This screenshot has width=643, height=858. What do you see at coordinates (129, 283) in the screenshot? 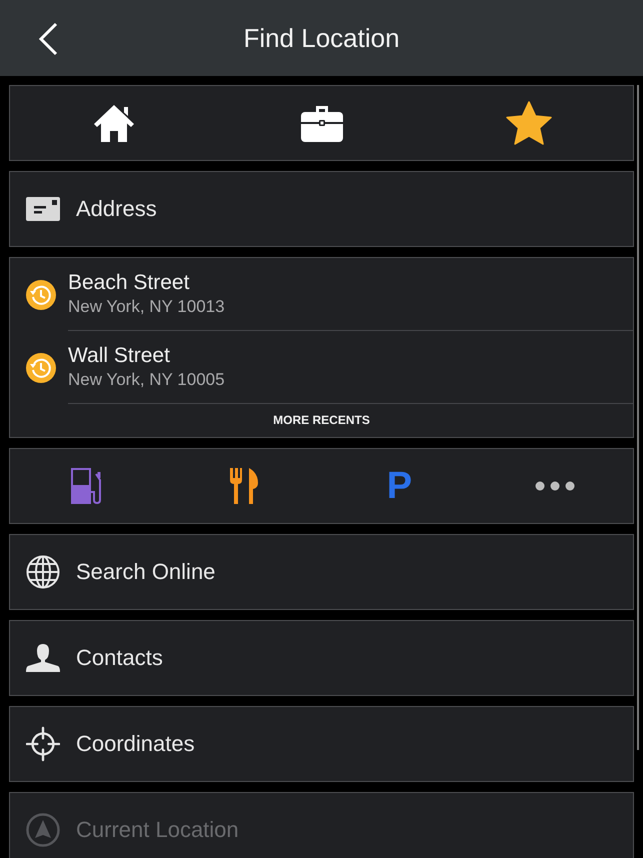
I see `recent-name: Beach Street` at bounding box center [129, 283].